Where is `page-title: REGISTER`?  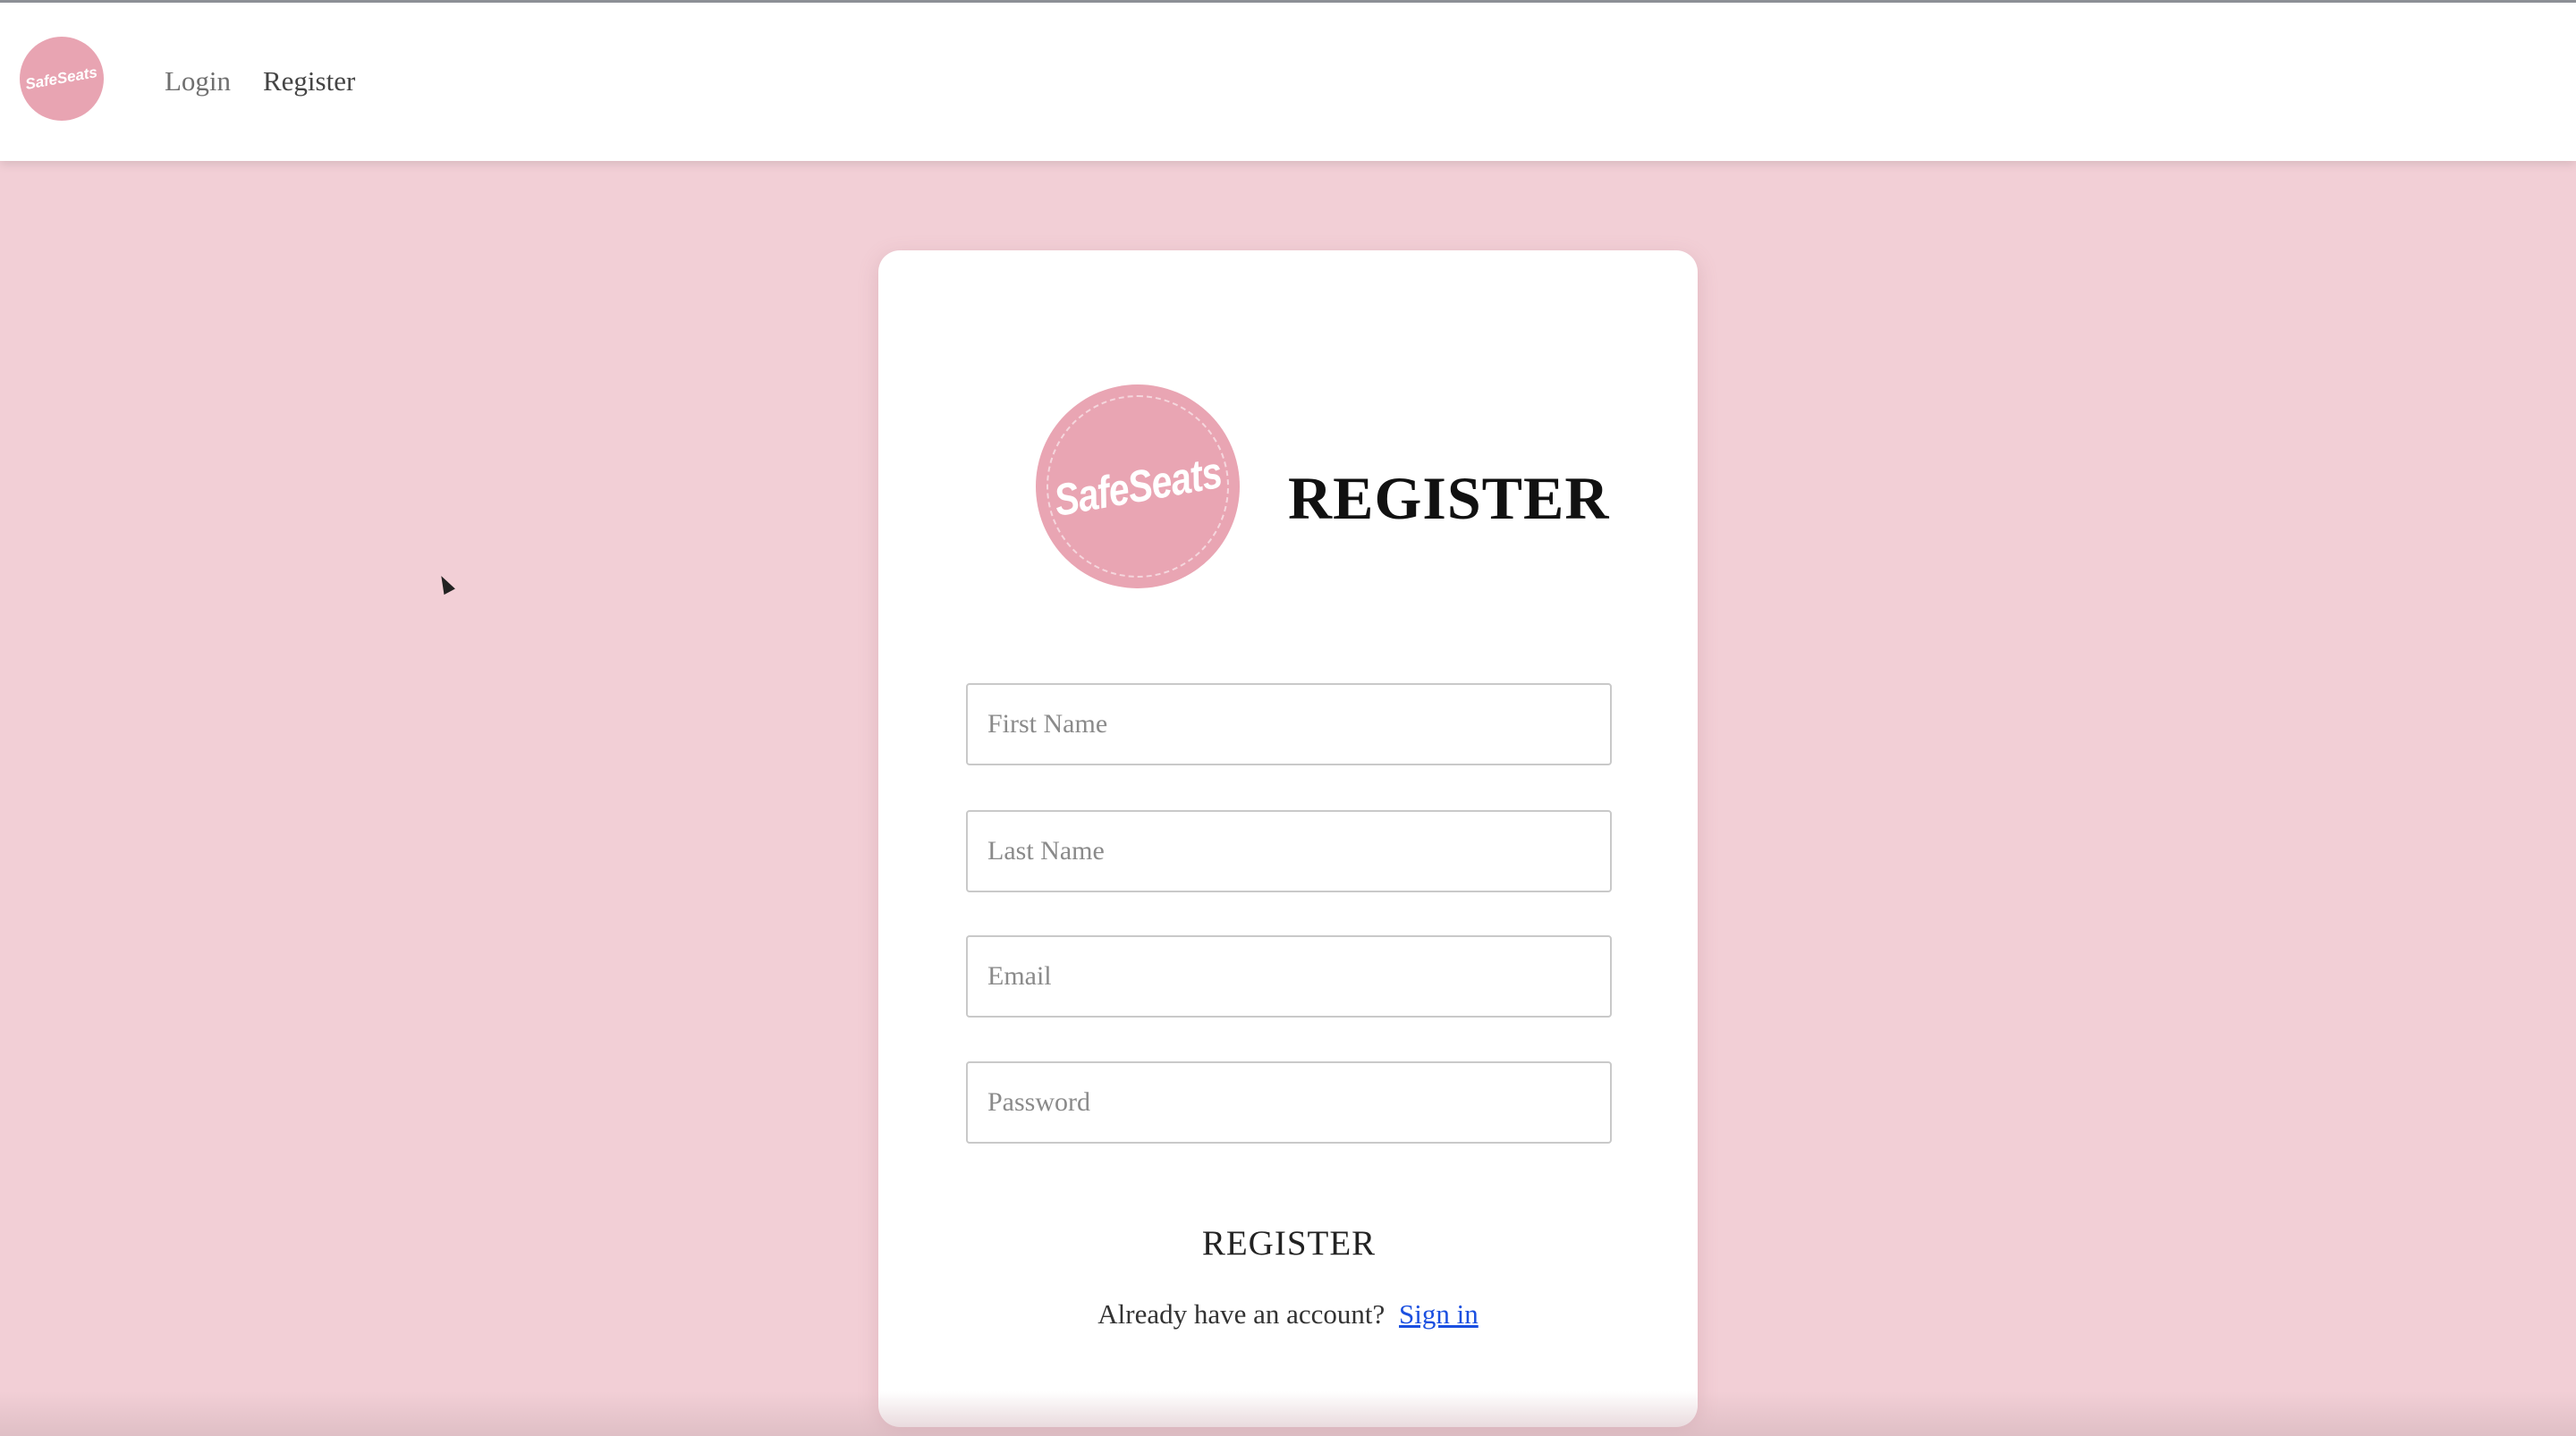 page-title: REGISTER is located at coordinates (1449, 498).